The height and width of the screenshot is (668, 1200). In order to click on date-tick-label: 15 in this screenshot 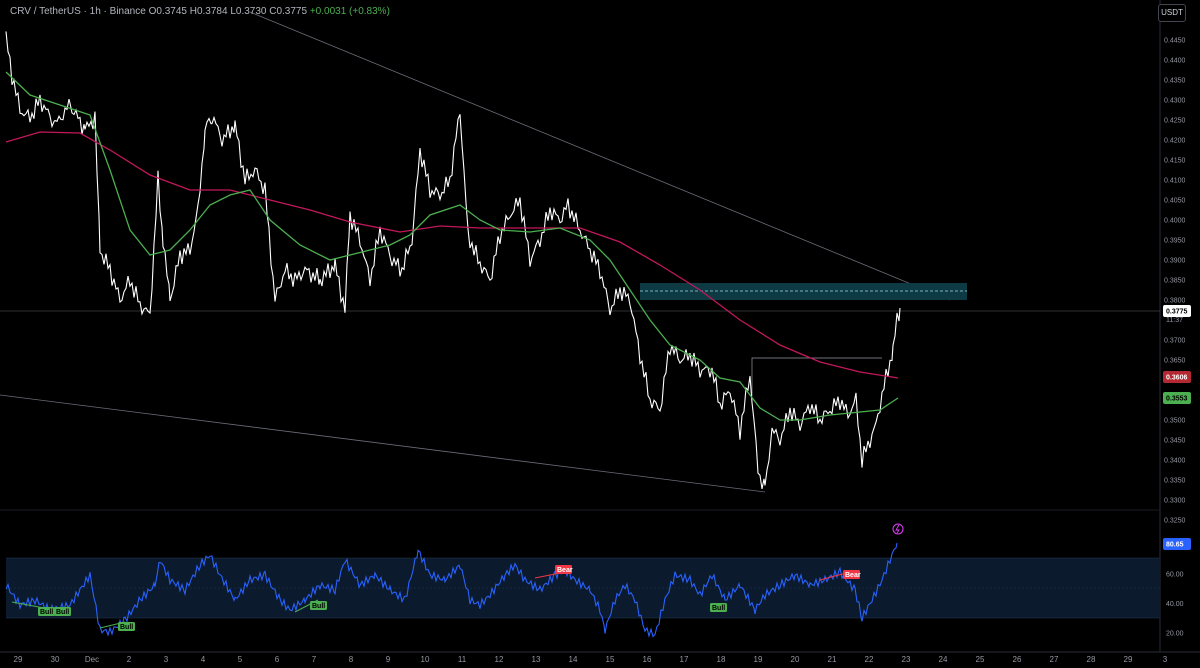, I will do `click(610, 659)`.